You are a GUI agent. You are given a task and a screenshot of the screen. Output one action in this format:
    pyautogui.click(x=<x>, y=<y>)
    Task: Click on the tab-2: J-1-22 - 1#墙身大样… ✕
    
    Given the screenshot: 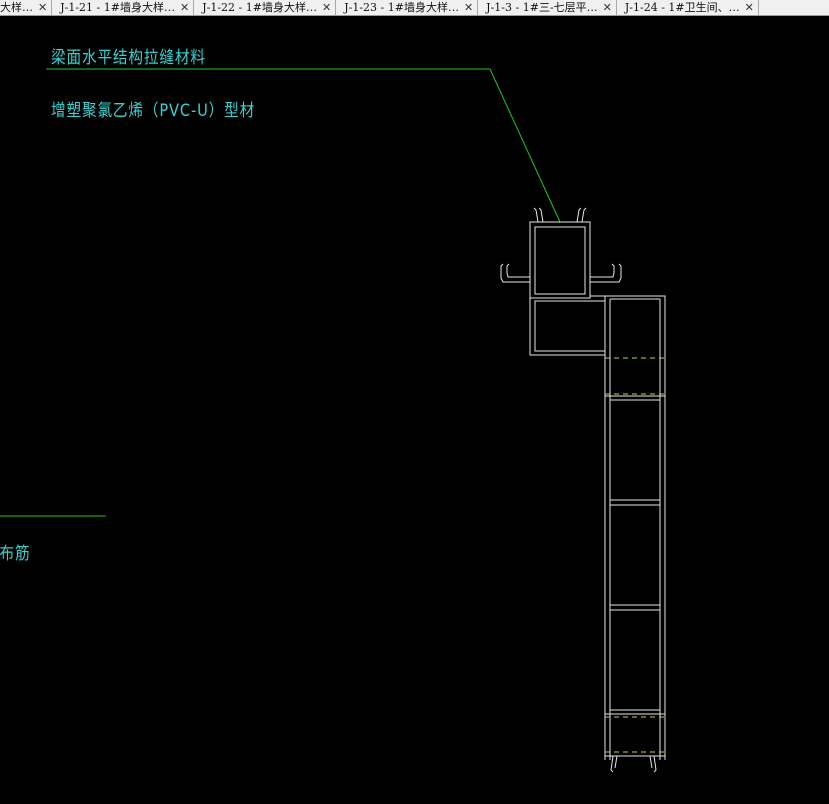 What is the action you would take?
    pyautogui.click(x=265, y=7)
    